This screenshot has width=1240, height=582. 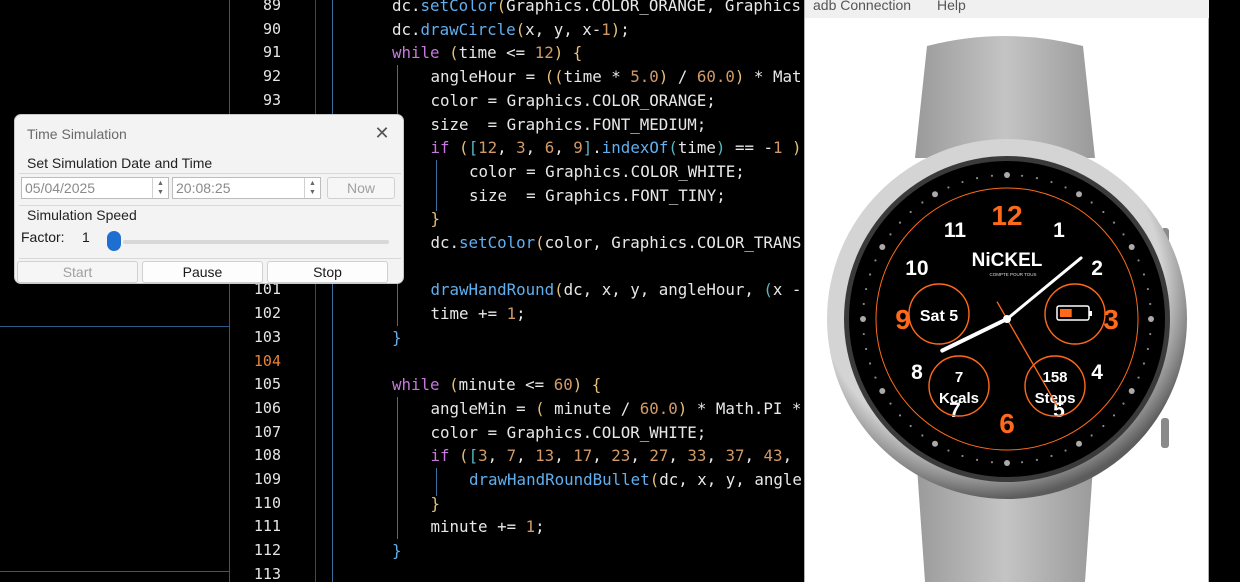 I want to click on pause-button: Pause, so click(x=202, y=272).